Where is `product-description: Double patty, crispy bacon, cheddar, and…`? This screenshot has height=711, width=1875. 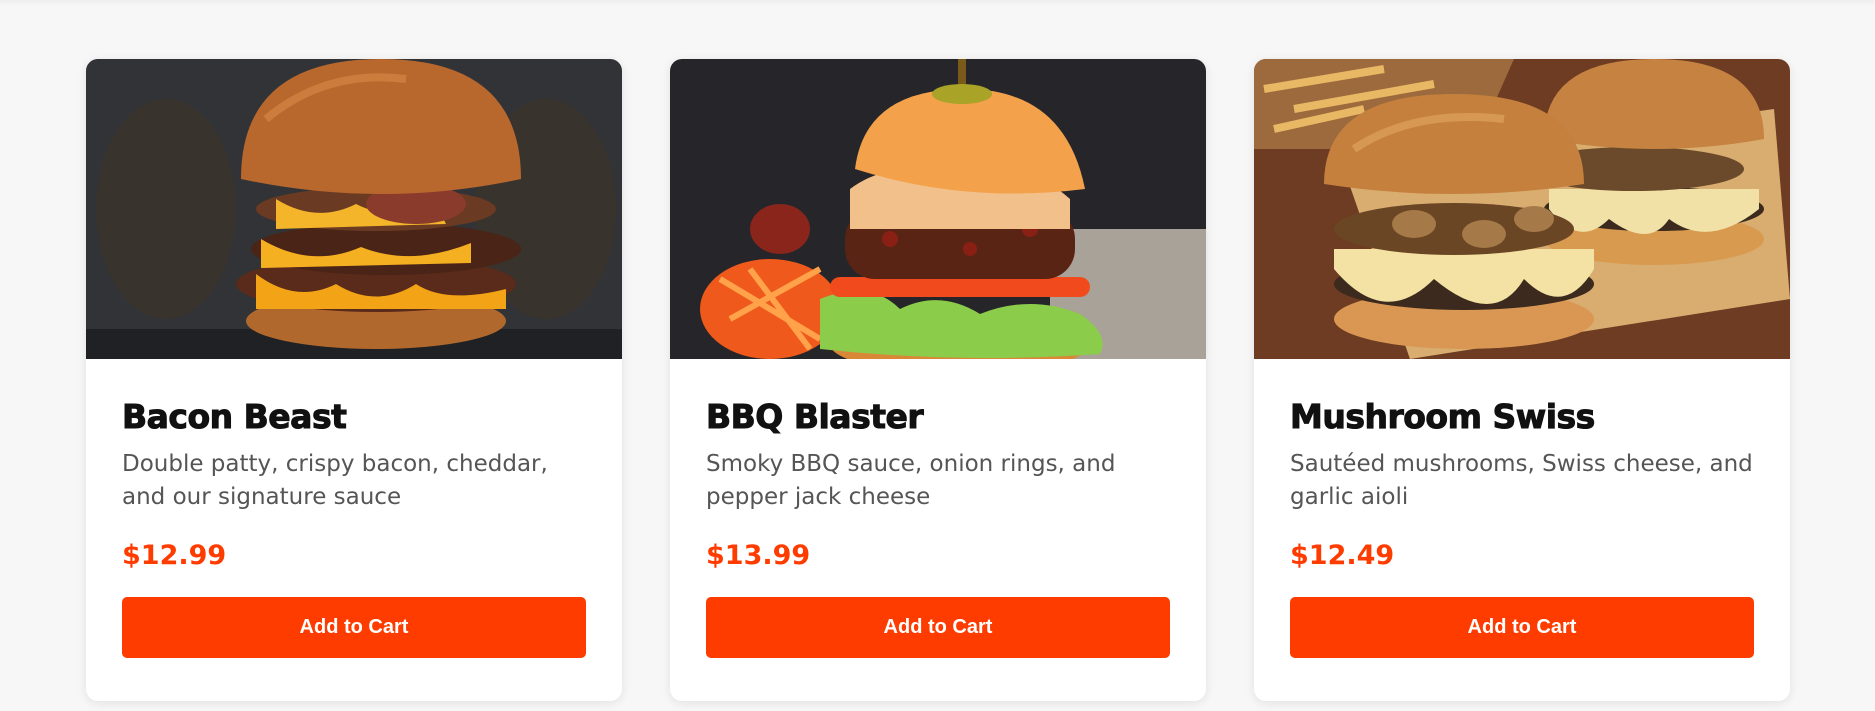
product-description: Double patty, crispy bacon, cheddar, and… is located at coordinates (335, 480).